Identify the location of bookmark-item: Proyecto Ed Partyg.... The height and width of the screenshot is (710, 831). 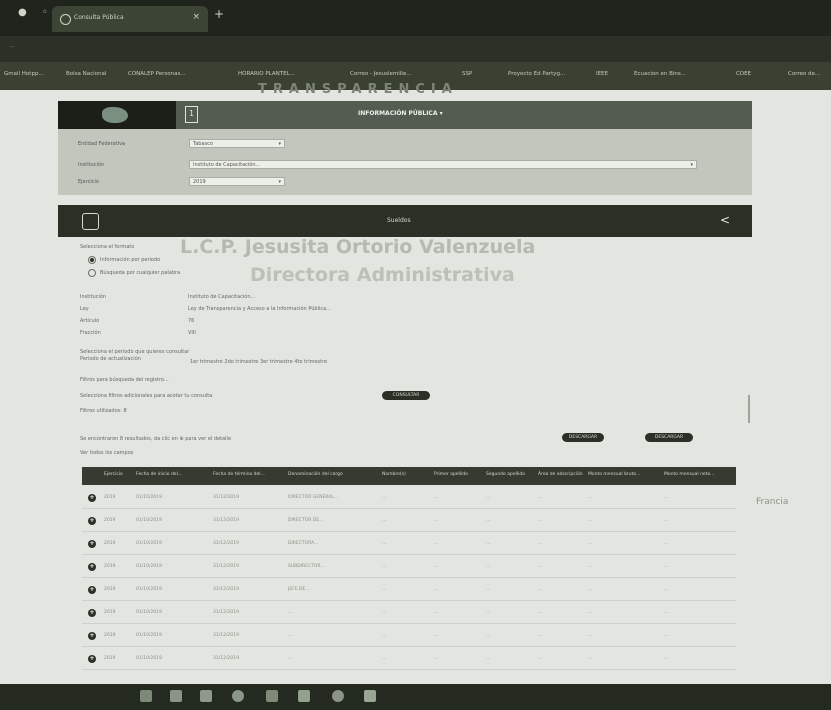
(536, 74).